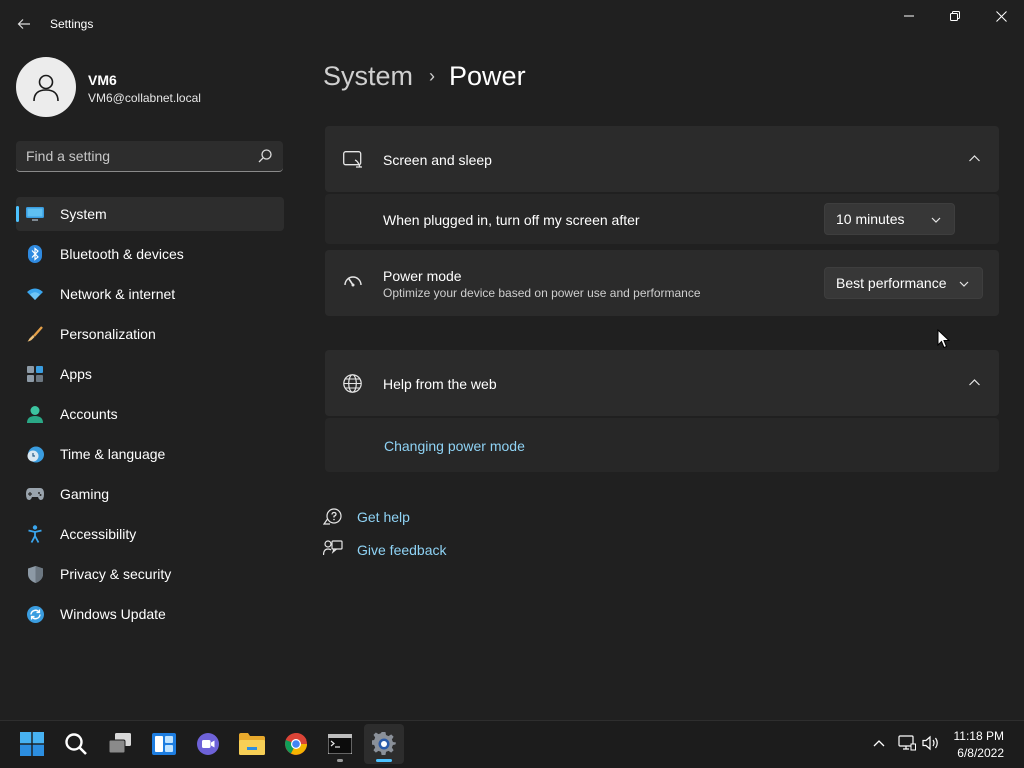 Image resolution: width=1024 pixels, height=768 pixels. What do you see at coordinates (35, 534) in the screenshot?
I see `accessibility-icon` at bounding box center [35, 534].